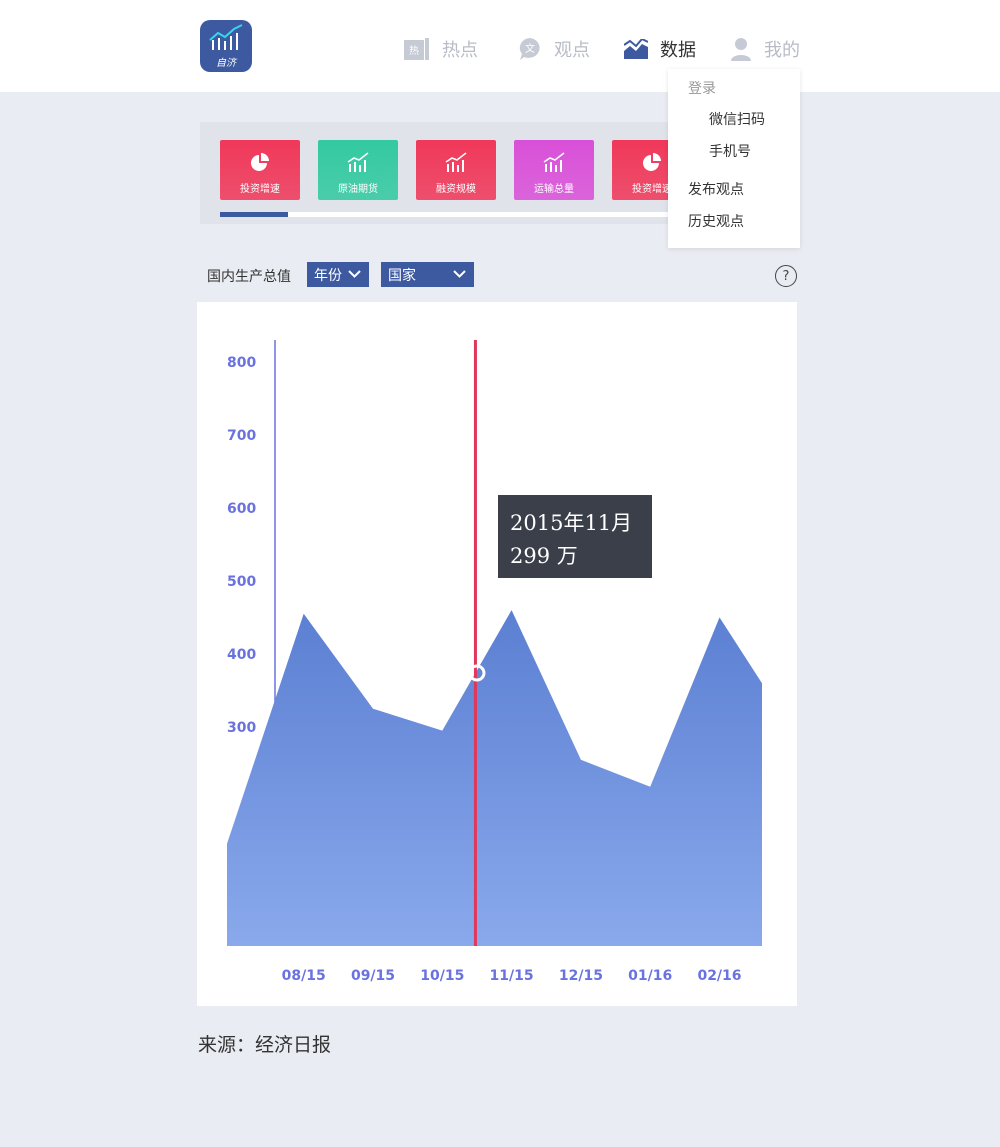 Image resolution: width=1000 pixels, height=1147 pixels. I want to click on nav-mine: 我的, so click(765, 49).